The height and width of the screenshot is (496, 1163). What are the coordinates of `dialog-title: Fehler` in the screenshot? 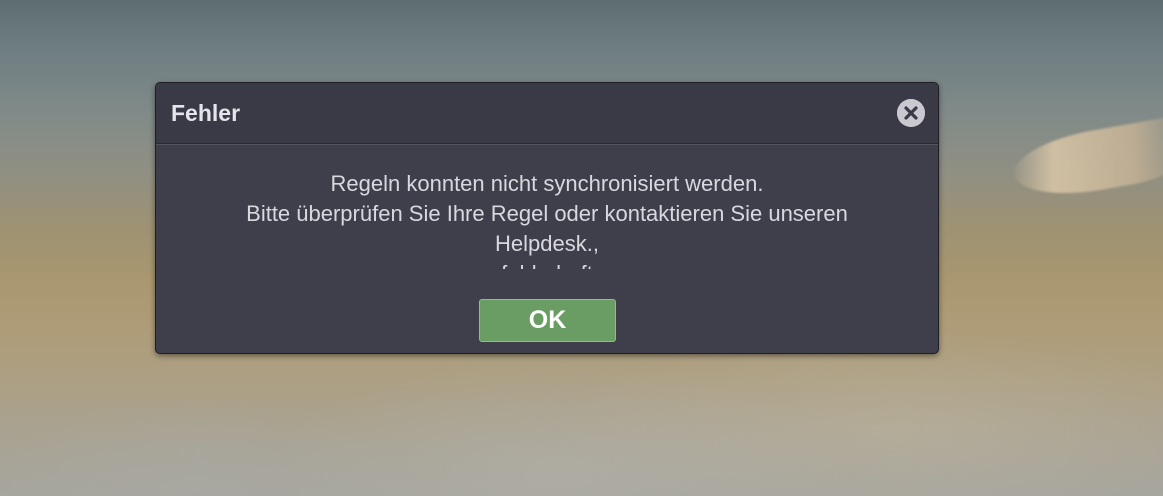 It's located at (206, 113).